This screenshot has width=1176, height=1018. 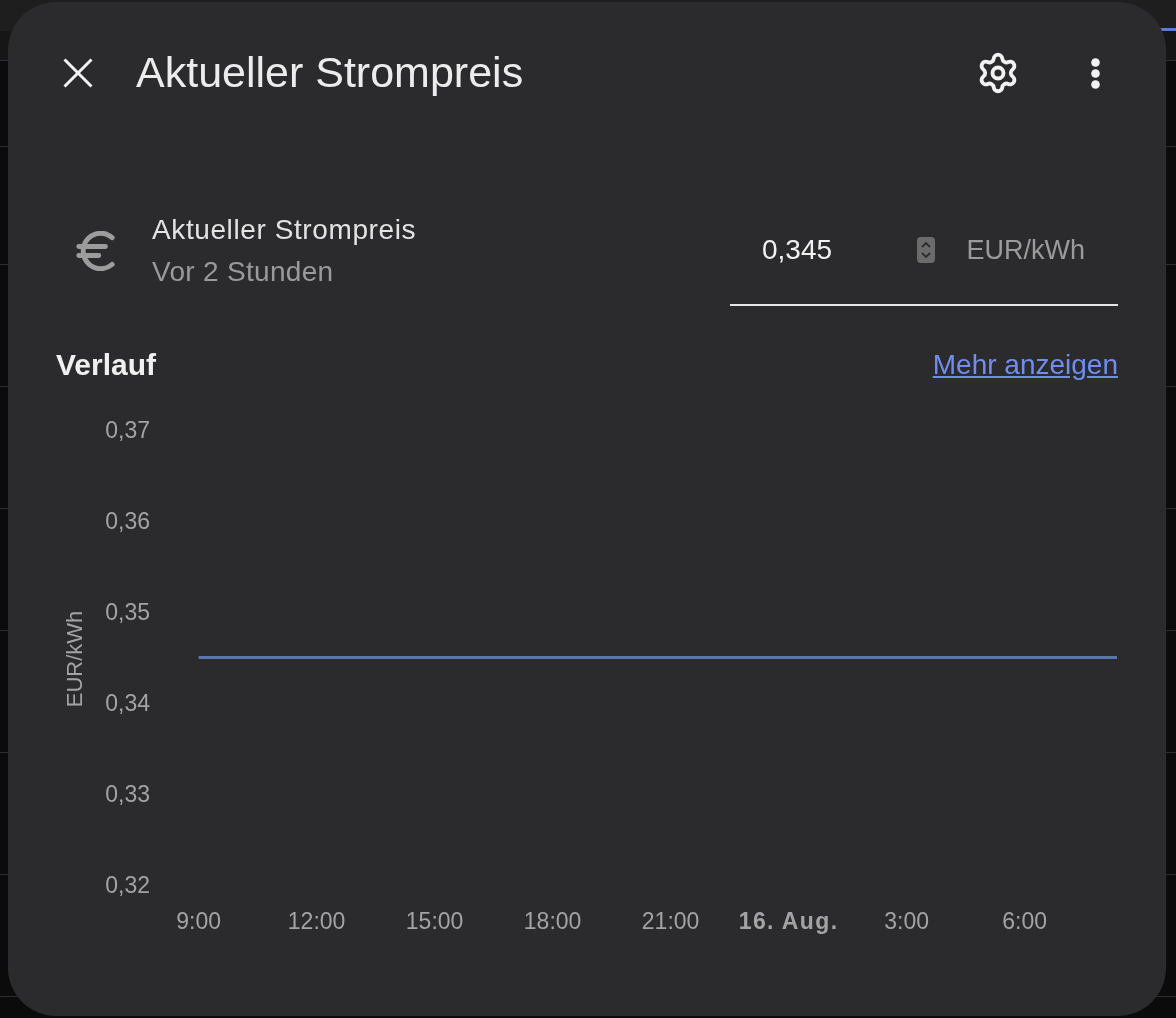 I want to click on x-tick-label: 3:00, so click(x=906, y=920).